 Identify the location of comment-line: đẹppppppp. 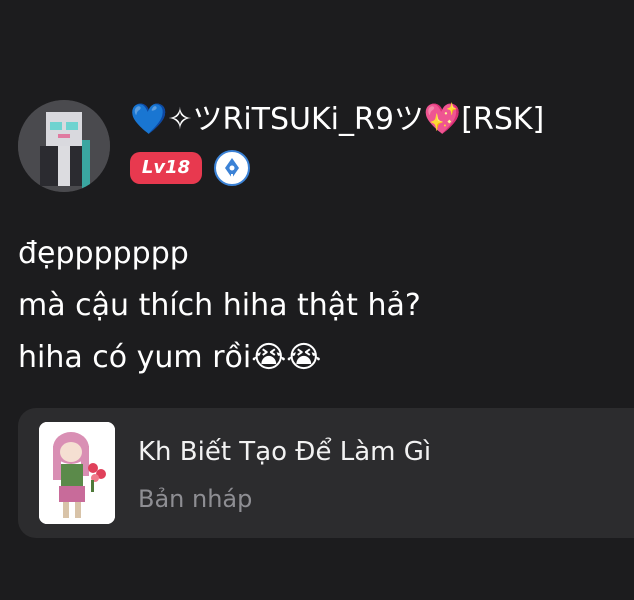
(103, 253).